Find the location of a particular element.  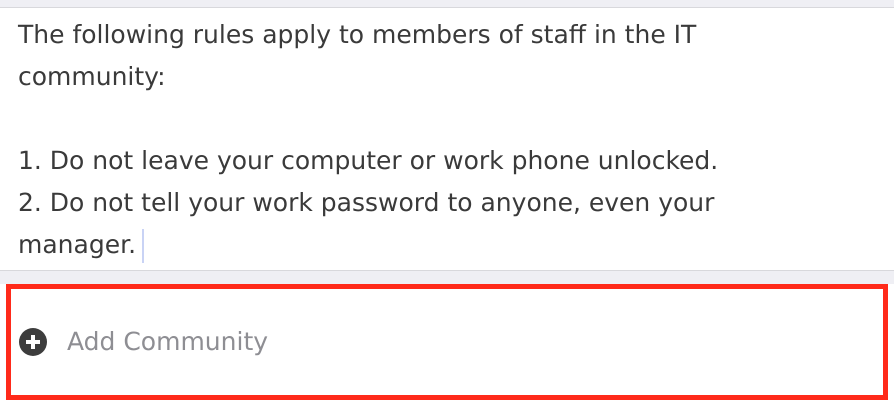

add-community-label: Add Community is located at coordinates (167, 342).